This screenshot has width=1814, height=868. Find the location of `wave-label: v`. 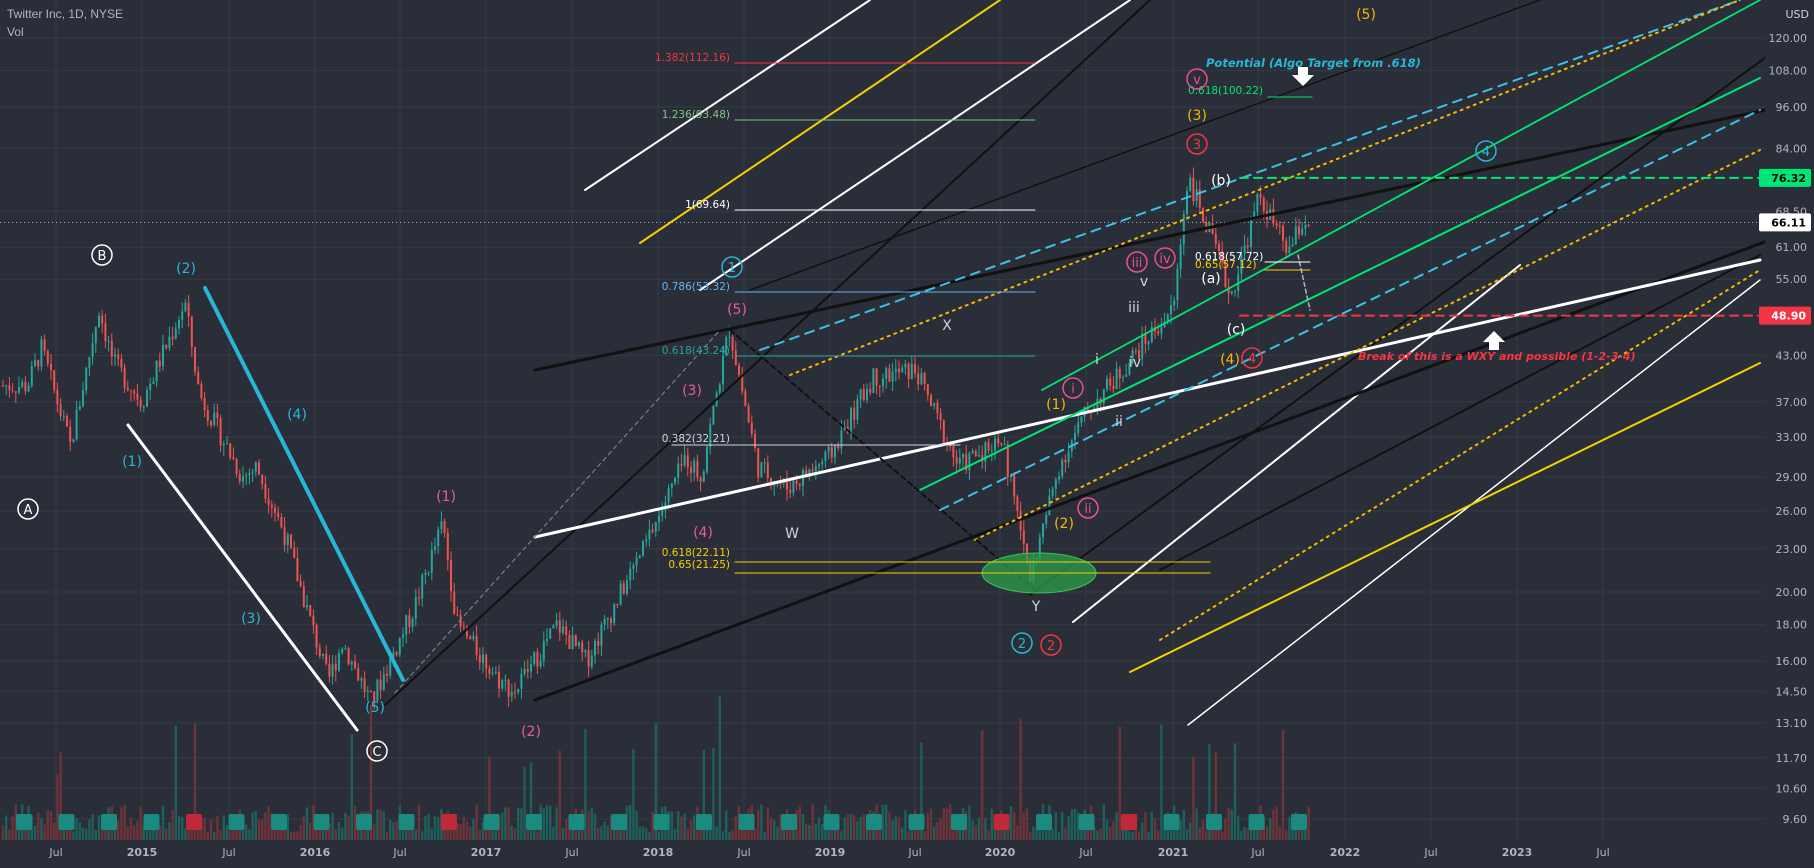

wave-label: v is located at coordinates (1144, 282).